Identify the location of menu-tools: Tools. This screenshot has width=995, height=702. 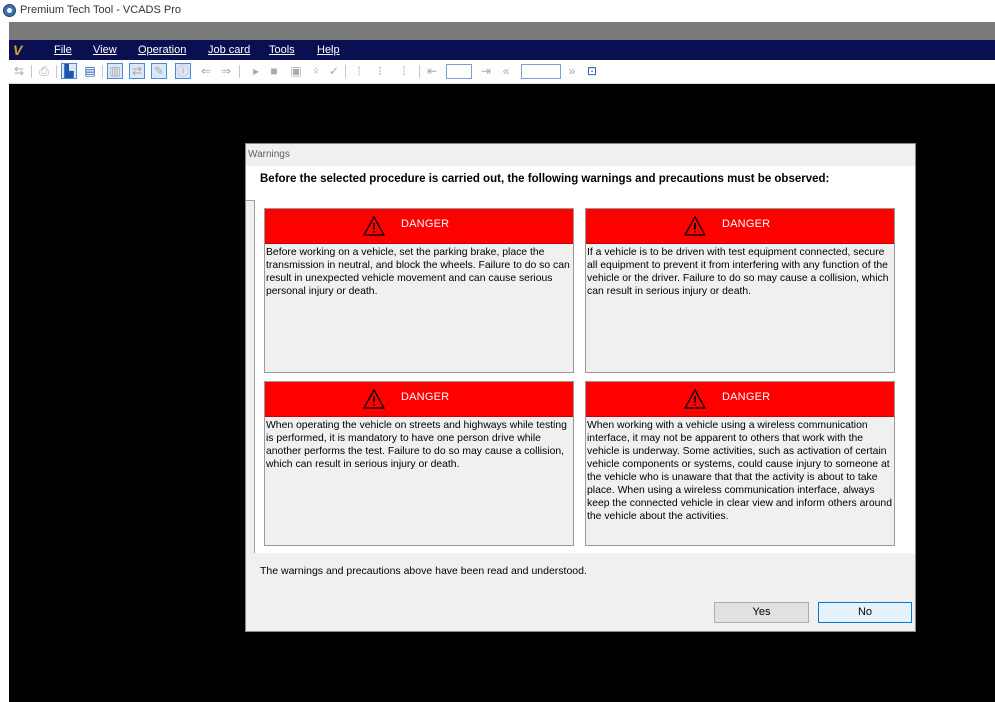
(282, 50).